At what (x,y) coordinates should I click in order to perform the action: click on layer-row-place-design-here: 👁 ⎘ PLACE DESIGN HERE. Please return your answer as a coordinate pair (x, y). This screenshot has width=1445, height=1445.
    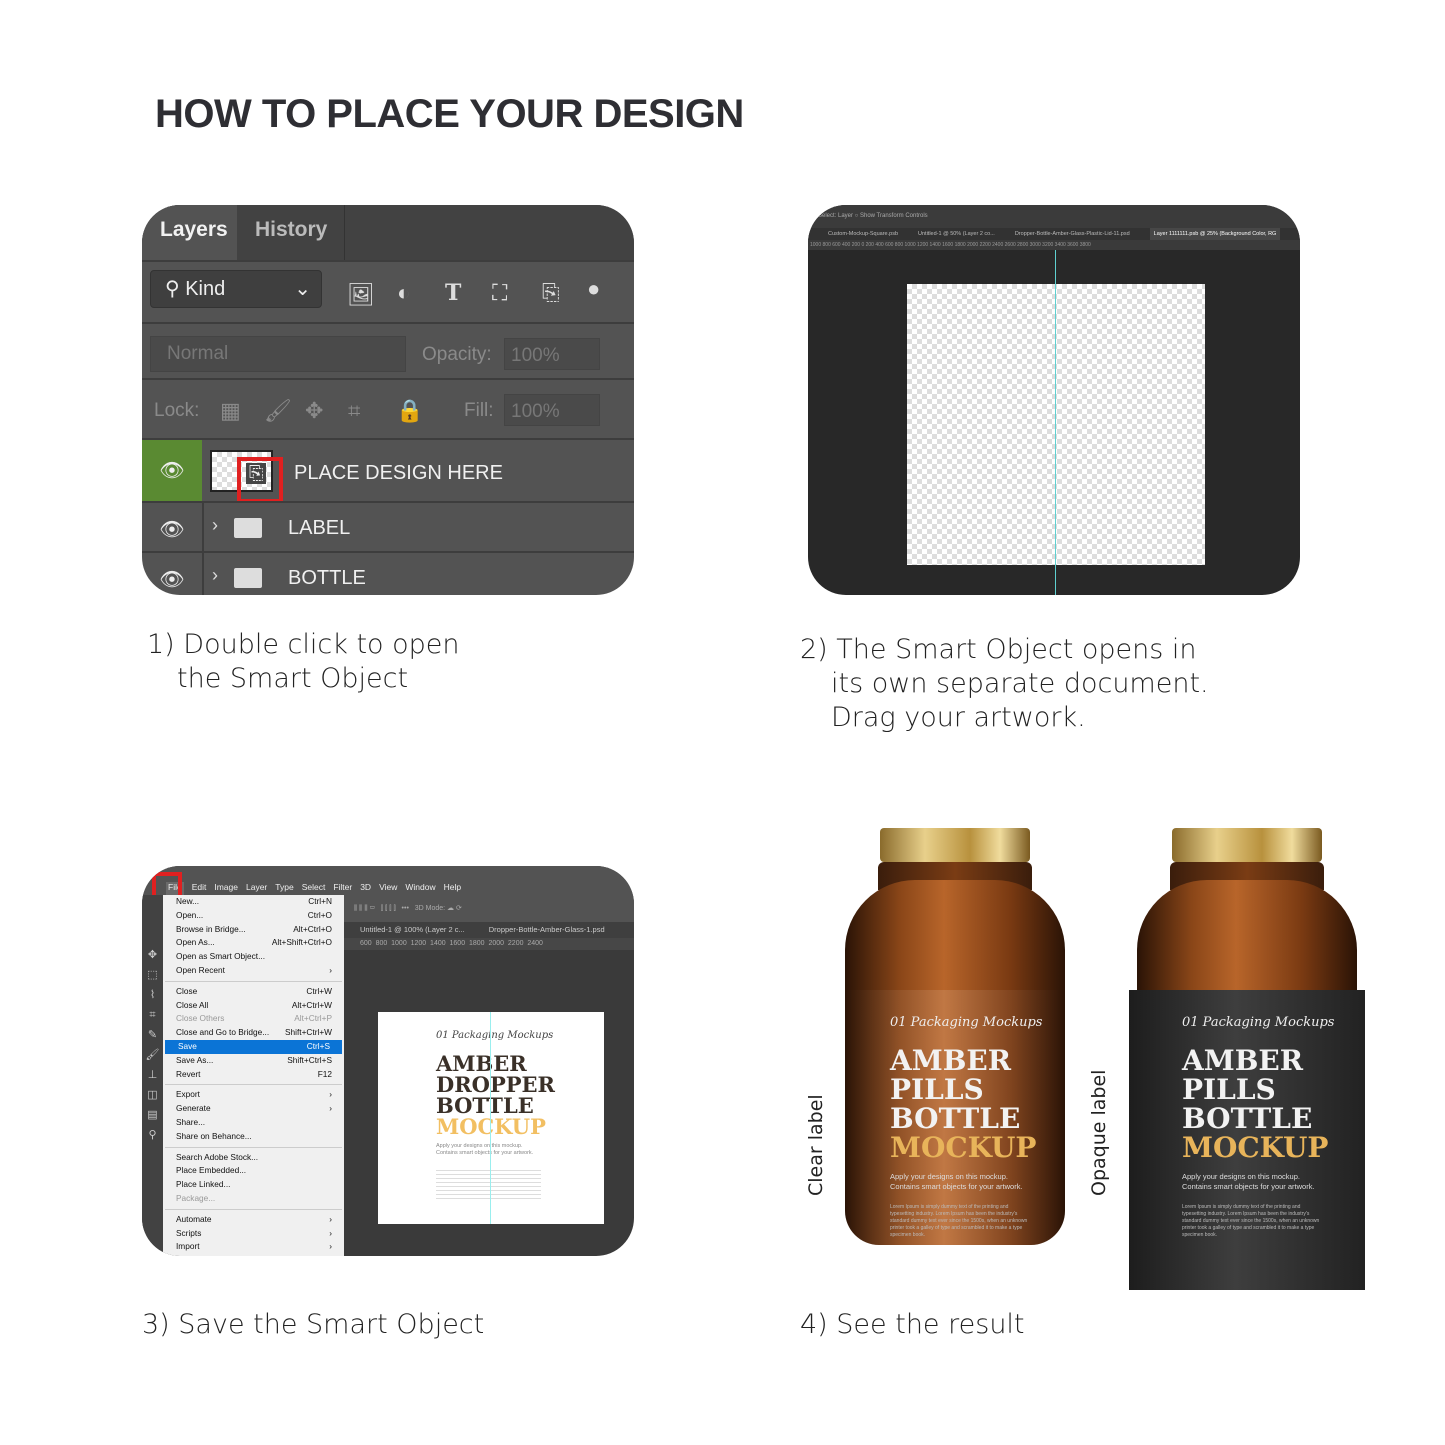
    Looking at the image, I should click on (388, 470).